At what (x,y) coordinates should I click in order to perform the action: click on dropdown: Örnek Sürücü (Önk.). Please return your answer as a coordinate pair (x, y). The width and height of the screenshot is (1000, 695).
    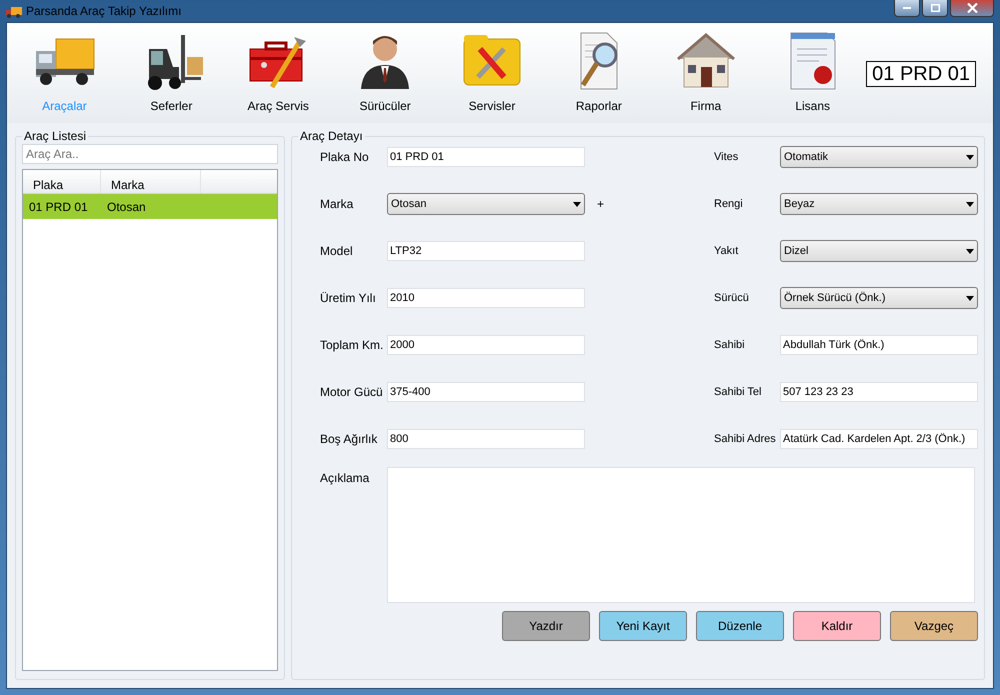
    Looking at the image, I should click on (879, 298).